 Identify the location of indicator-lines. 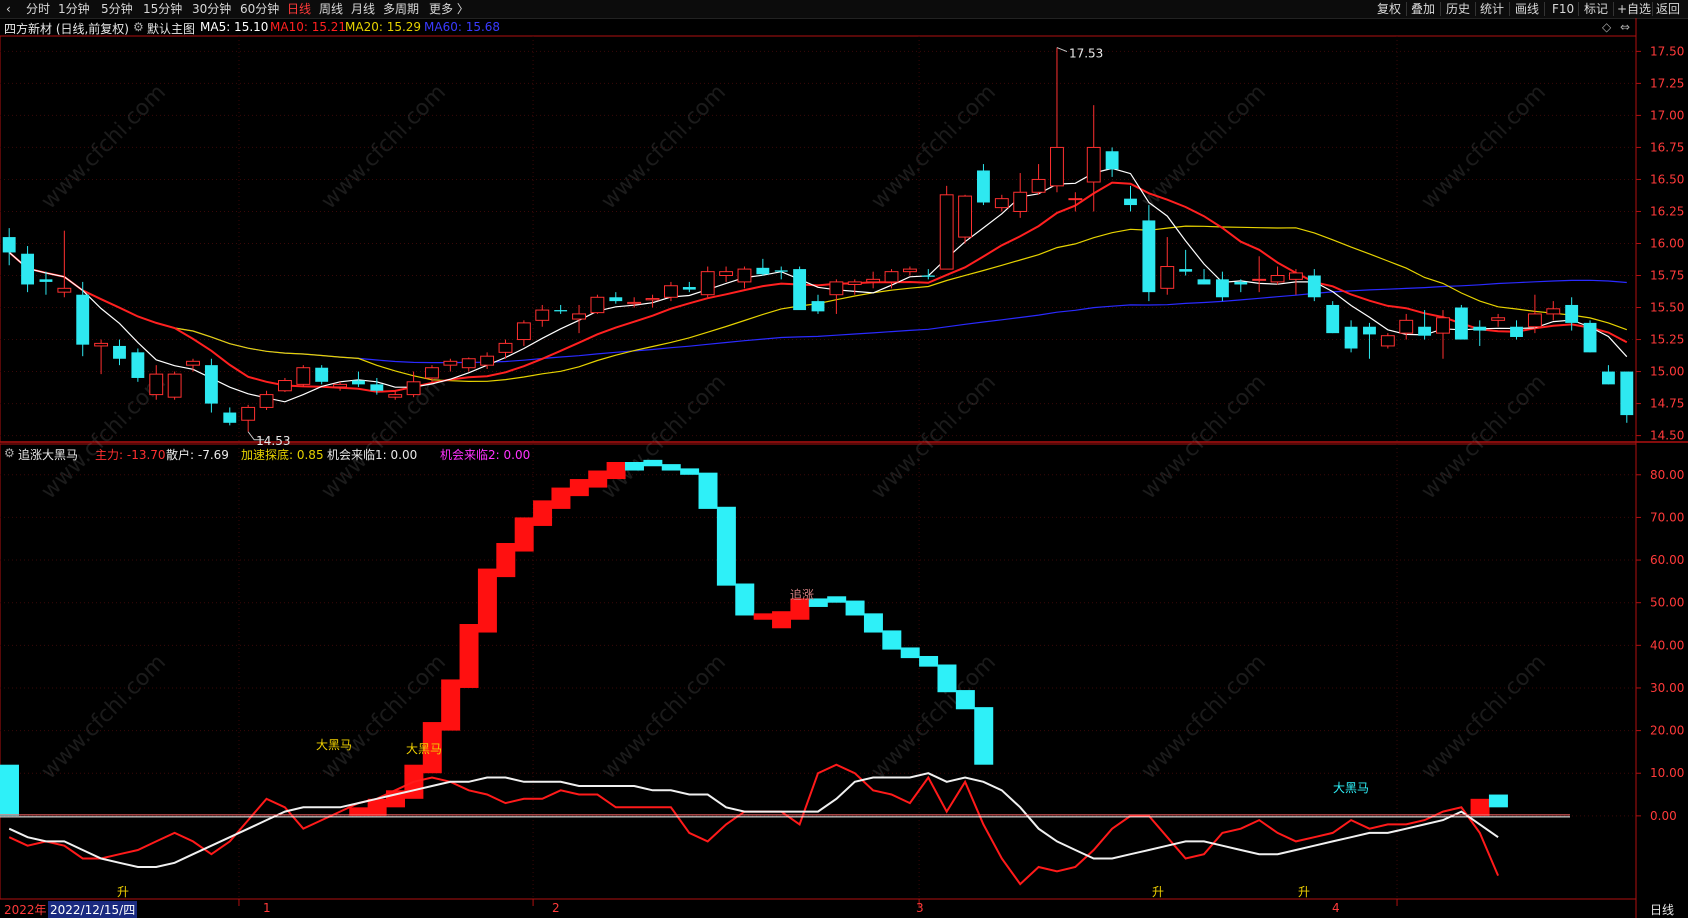
(754, 824).